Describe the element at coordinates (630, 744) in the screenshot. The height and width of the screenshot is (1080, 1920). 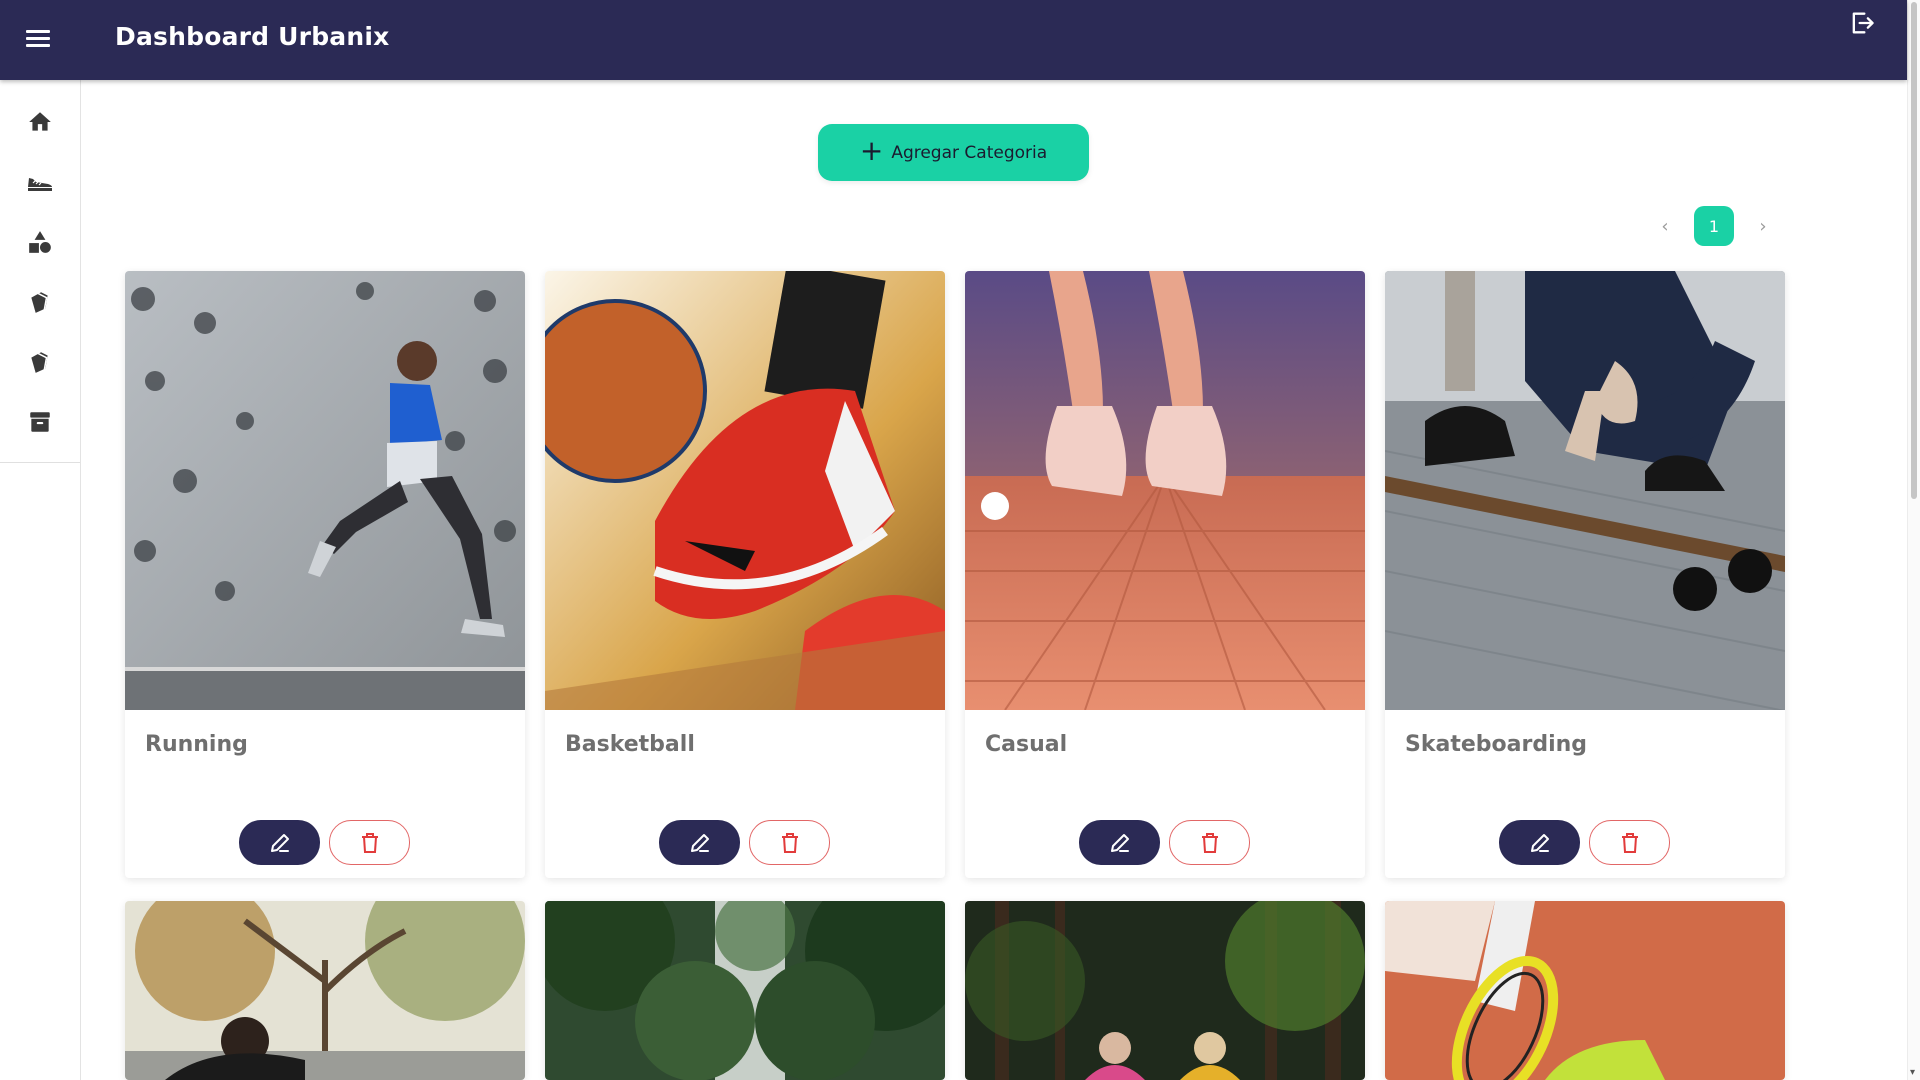
I see `category-name: Basketball` at that location.